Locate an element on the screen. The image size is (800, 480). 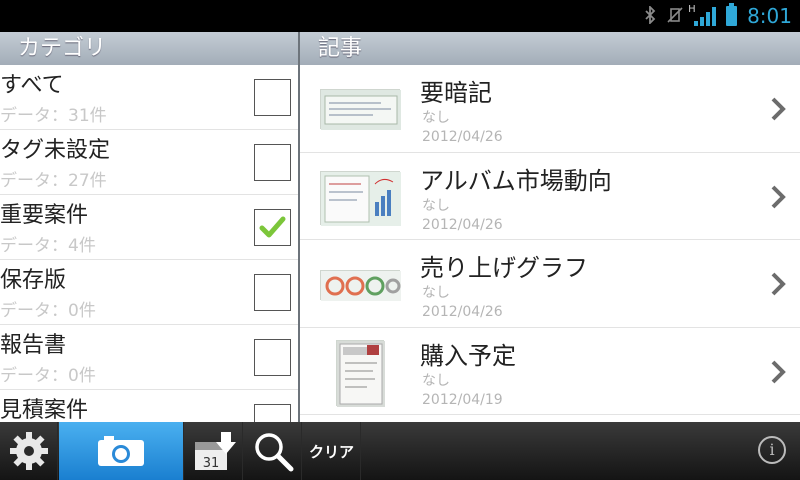
category-row: 重要案件 データ：4件 is located at coordinates (149, 227).